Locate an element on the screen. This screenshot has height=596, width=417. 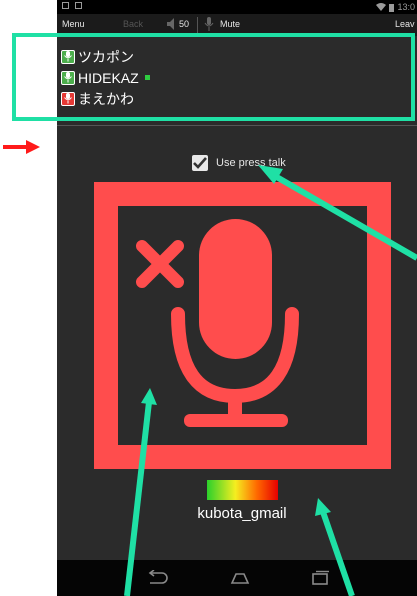
menu-button: Menu is located at coordinates (73, 24).